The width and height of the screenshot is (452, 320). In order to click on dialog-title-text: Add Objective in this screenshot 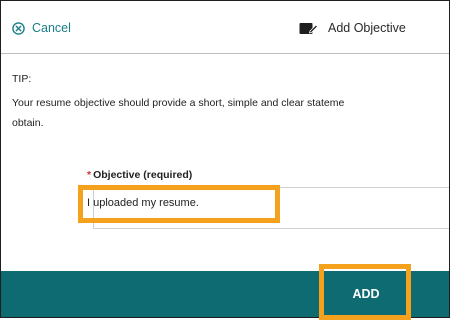, I will do `click(367, 28)`.